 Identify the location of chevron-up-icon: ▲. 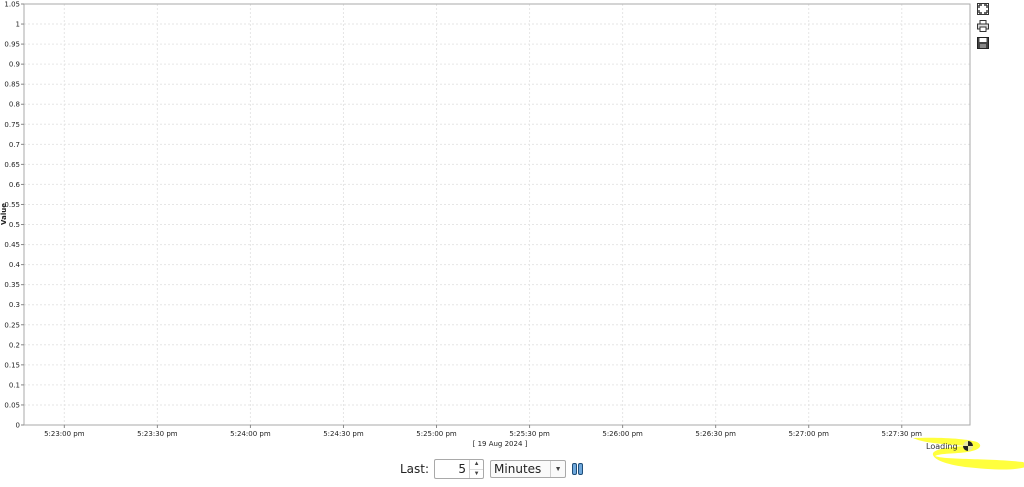
(476, 464).